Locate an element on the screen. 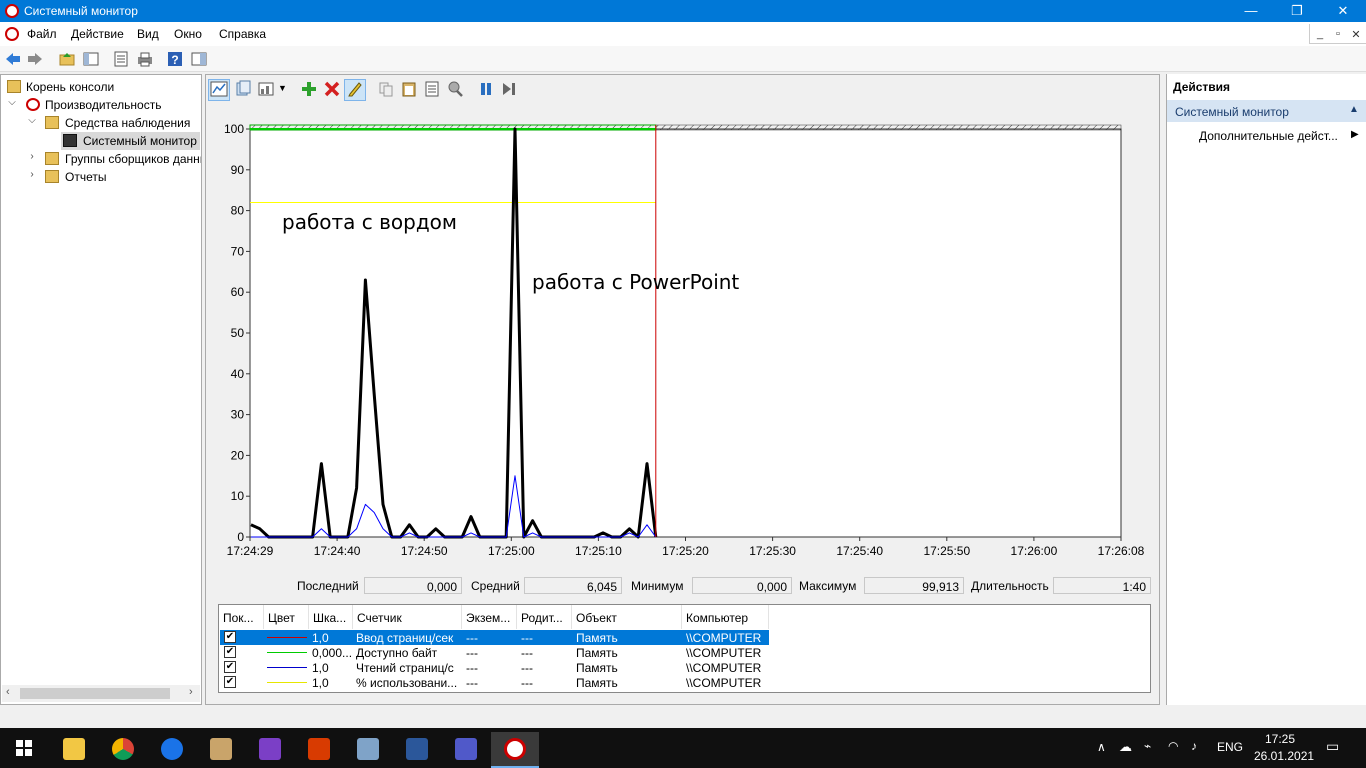  tree-item-console-root: Корень консоли is located at coordinates (101, 87).